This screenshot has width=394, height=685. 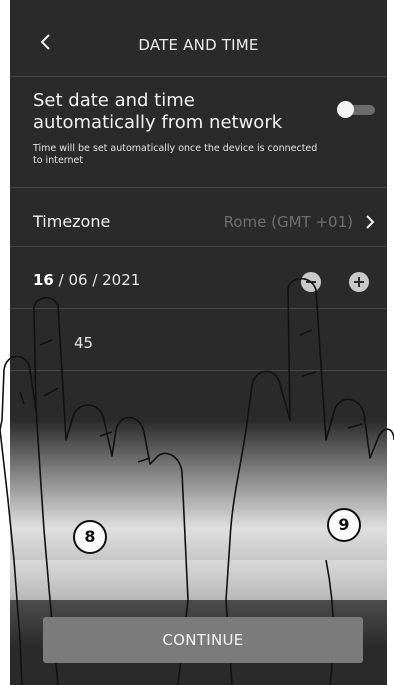 I want to click on callout-8: 8, so click(x=90, y=537).